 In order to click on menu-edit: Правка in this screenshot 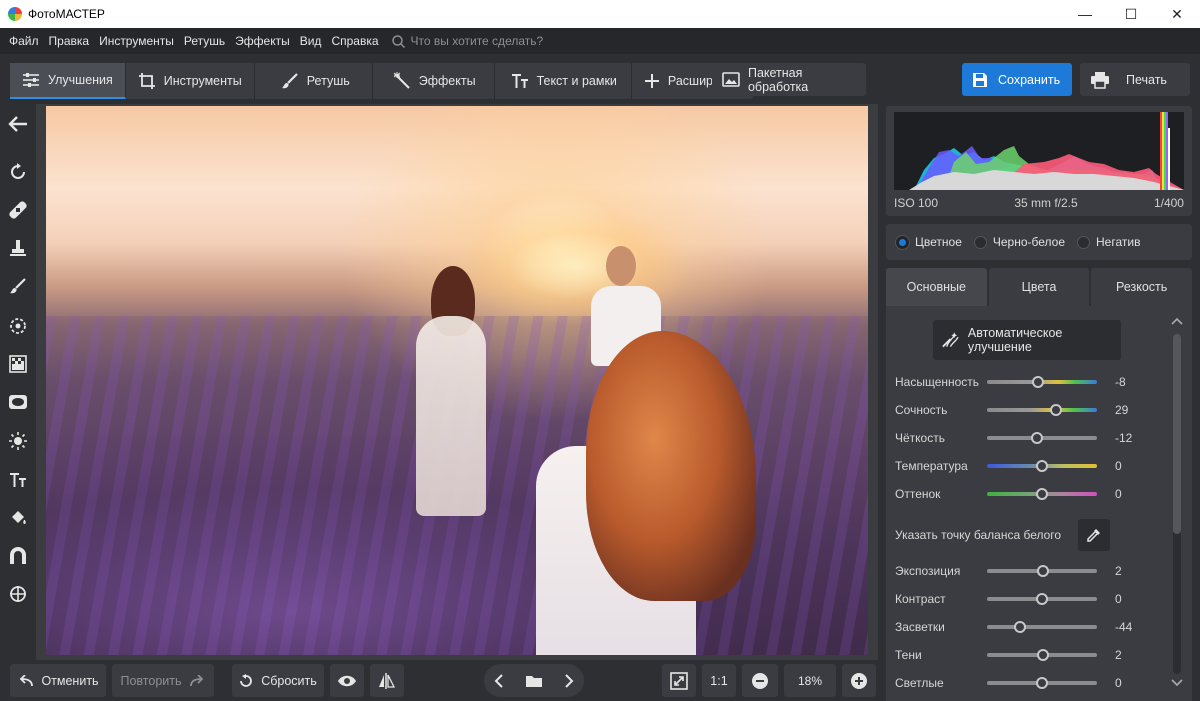, I will do `click(69, 41)`.